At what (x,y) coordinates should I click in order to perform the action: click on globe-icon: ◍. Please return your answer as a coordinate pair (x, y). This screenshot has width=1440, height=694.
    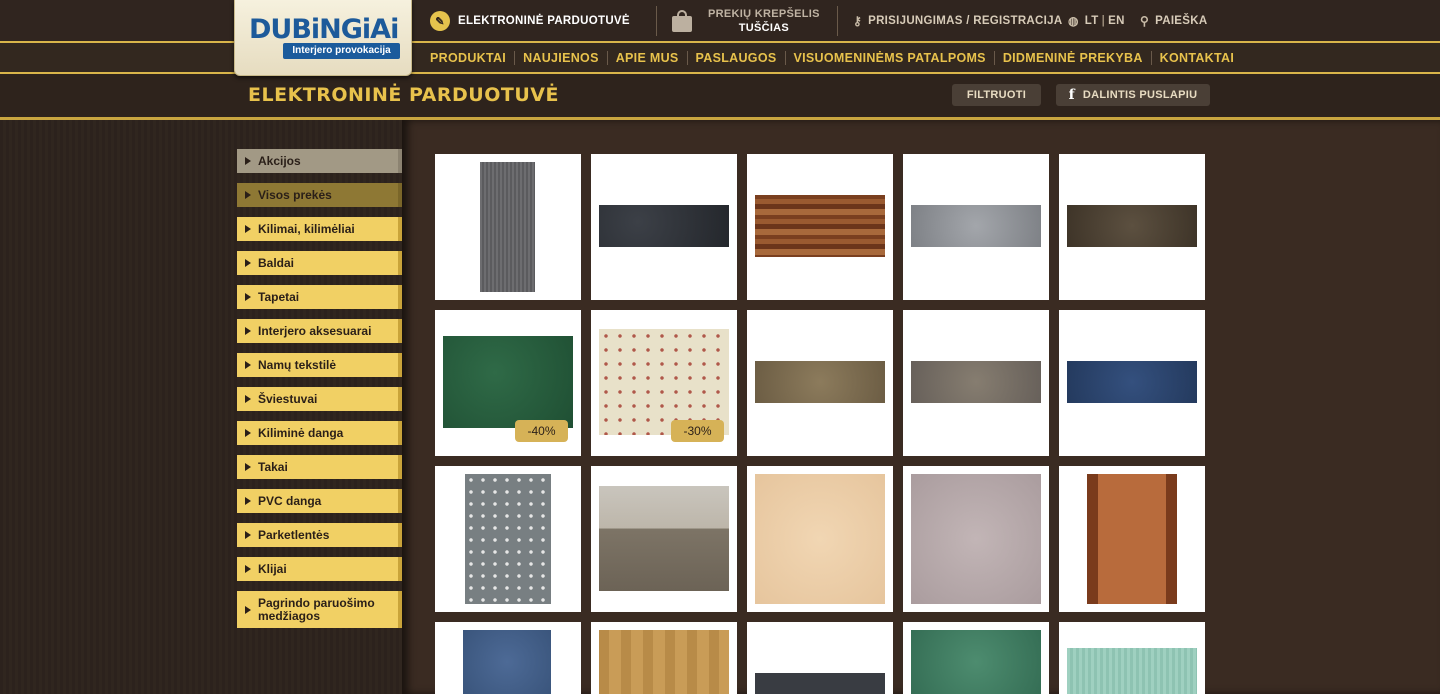
    Looking at the image, I should click on (1073, 21).